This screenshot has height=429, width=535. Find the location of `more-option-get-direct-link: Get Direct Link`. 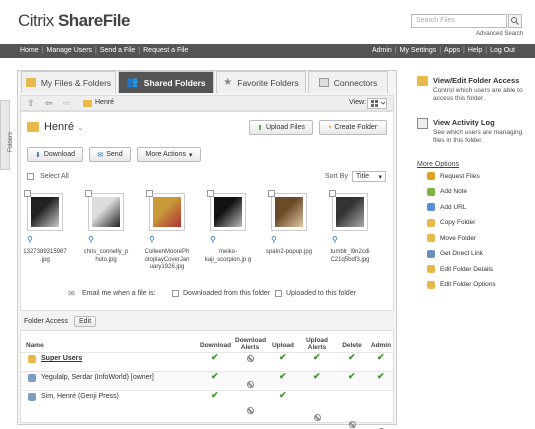

more-option-get-direct-link: Get Direct Link is located at coordinates (455, 253).